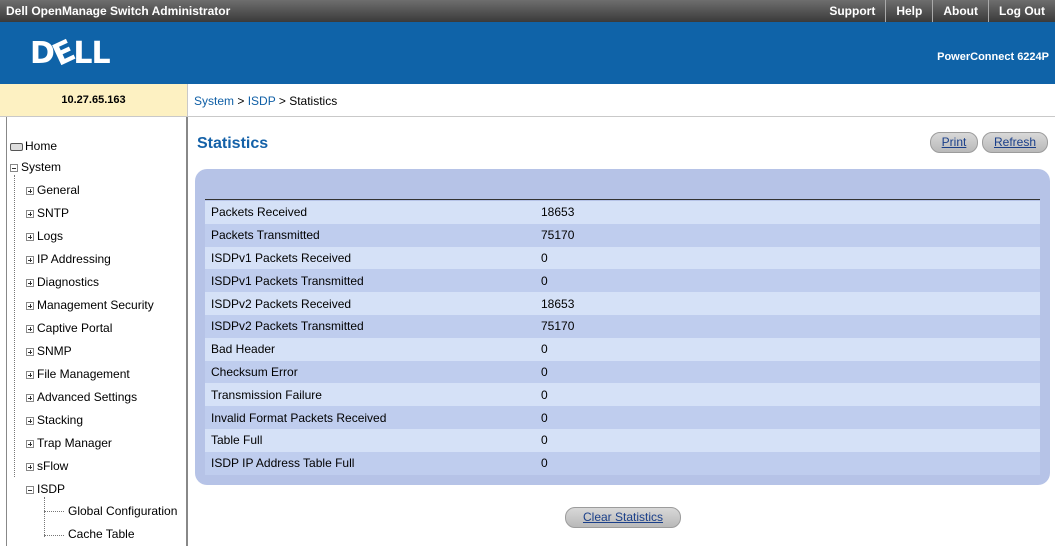 This screenshot has height=546, width=1055. I want to click on sidebar-item-label: System, so click(41, 167).